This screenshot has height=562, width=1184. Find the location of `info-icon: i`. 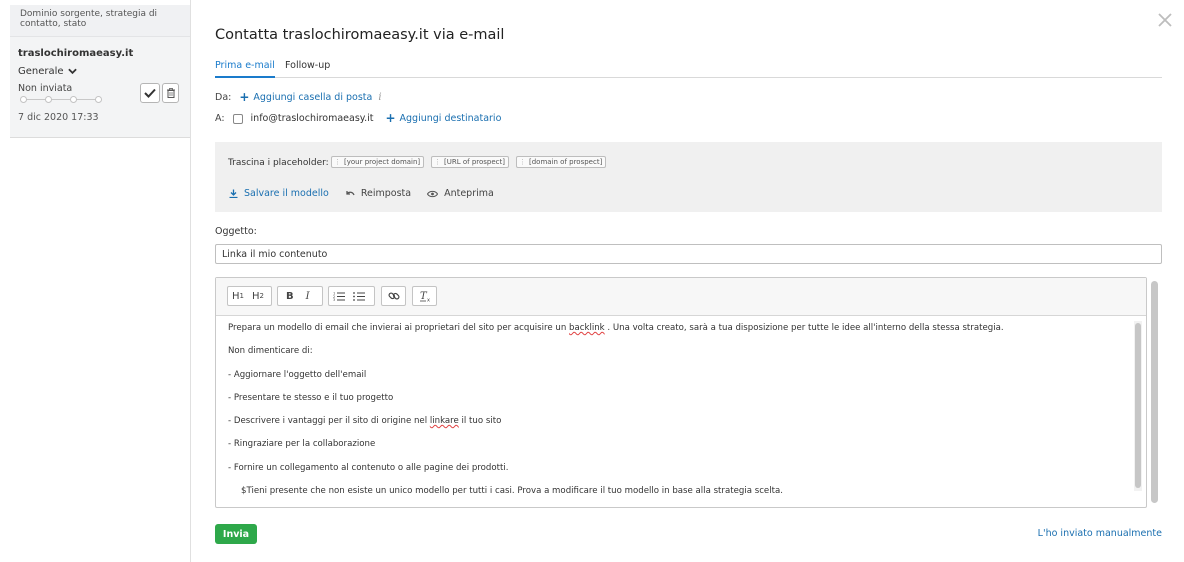

info-icon: i is located at coordinates (379, 97).